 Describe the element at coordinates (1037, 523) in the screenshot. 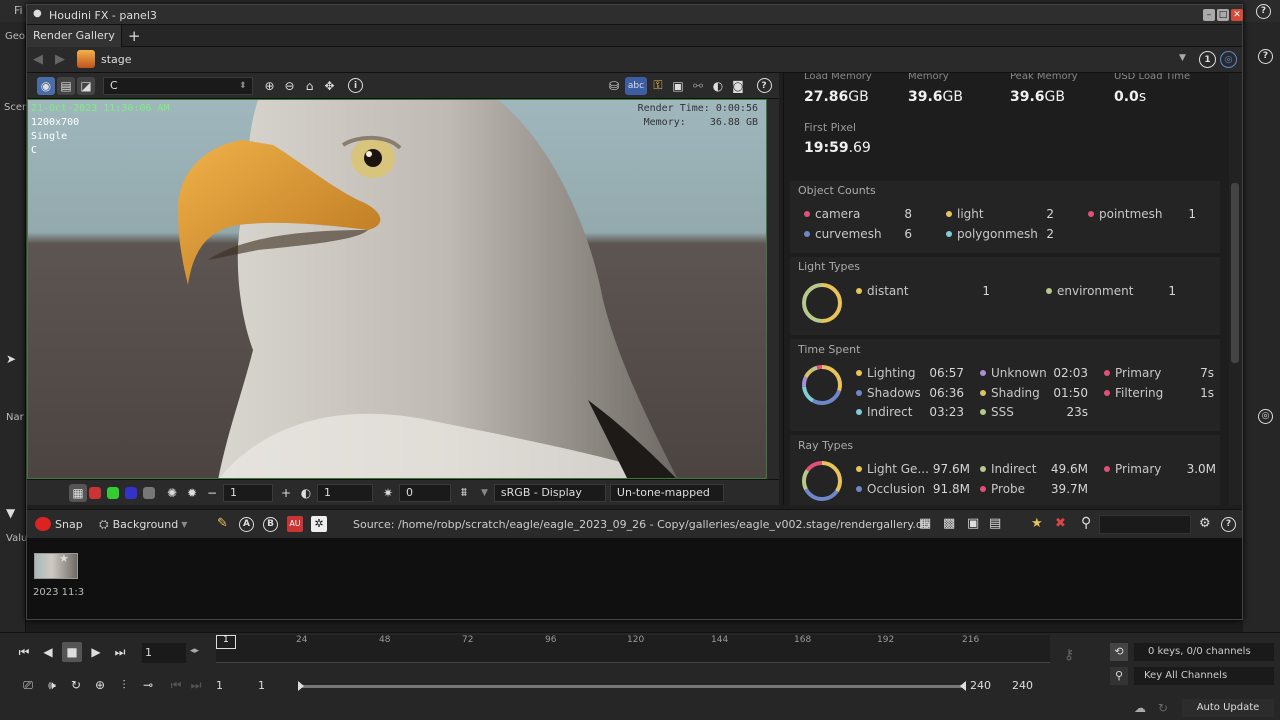

I see `star-filter-icon: ★` at that location.